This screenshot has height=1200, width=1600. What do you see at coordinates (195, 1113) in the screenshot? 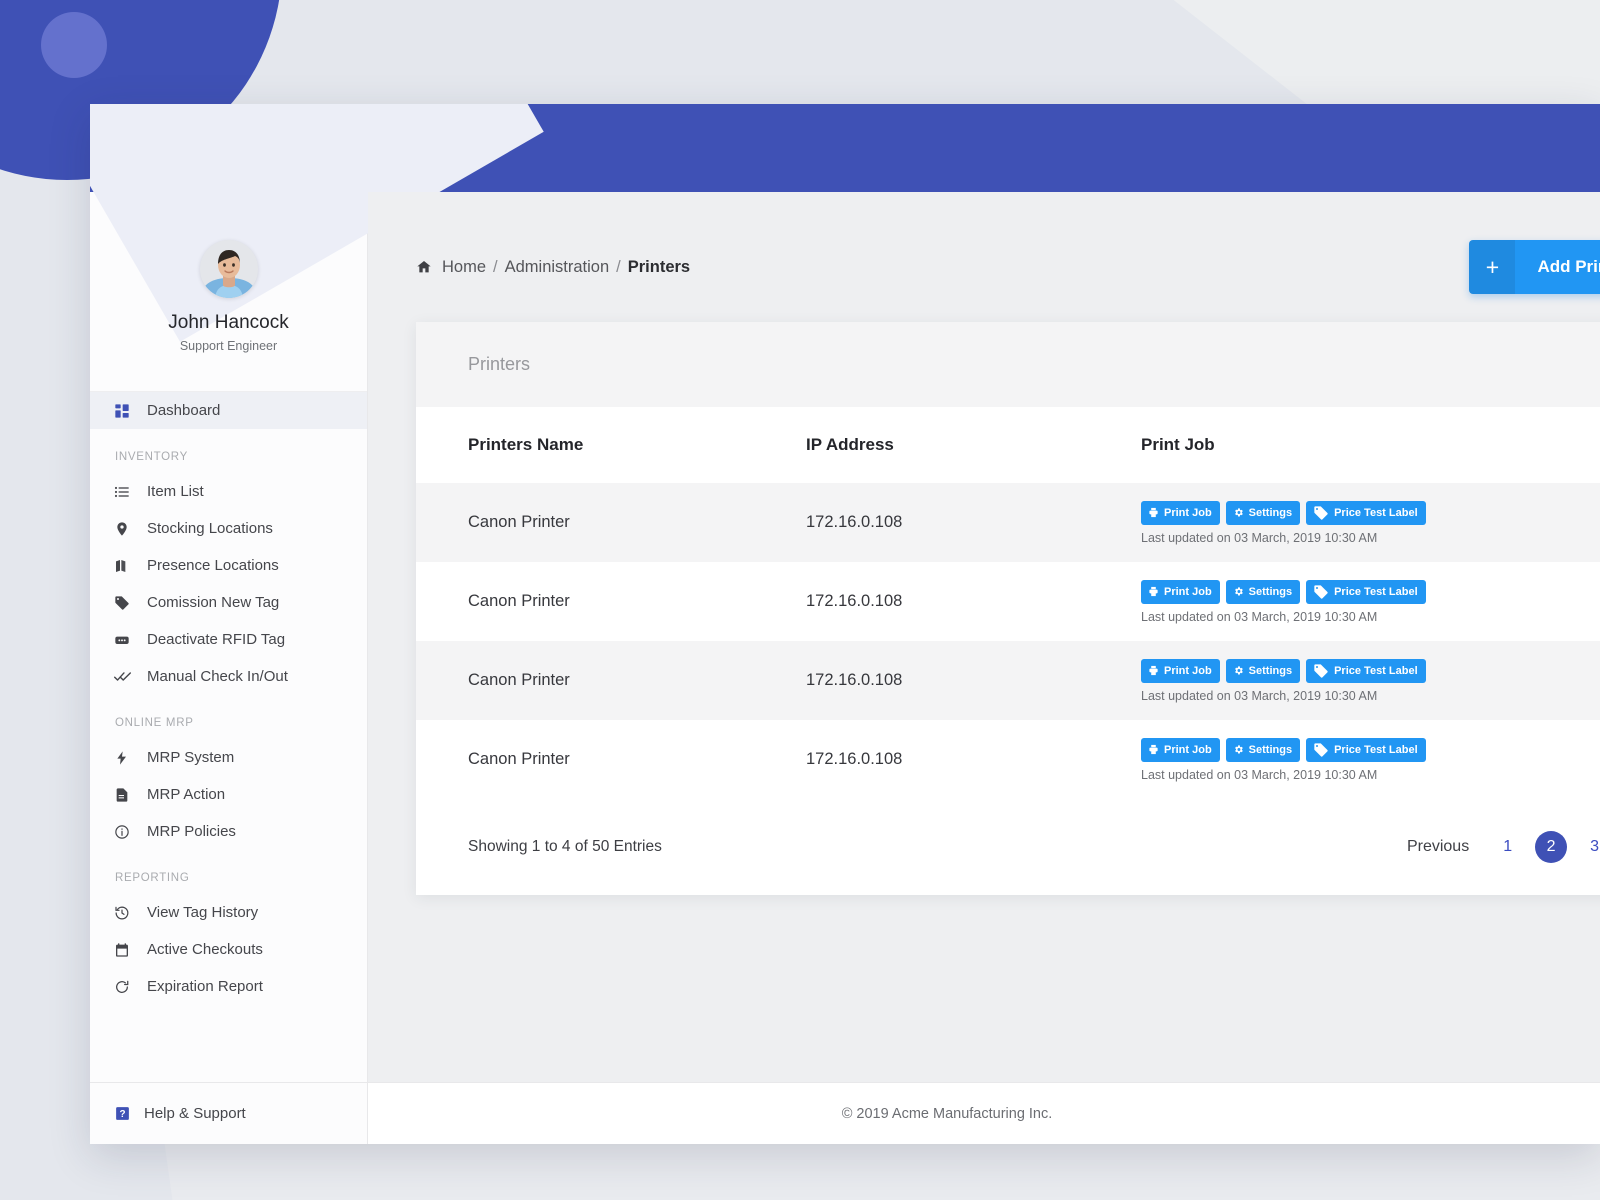
I see `sidebar-item-help-support-label: Help & Support` at bounding box center [195, 1113].